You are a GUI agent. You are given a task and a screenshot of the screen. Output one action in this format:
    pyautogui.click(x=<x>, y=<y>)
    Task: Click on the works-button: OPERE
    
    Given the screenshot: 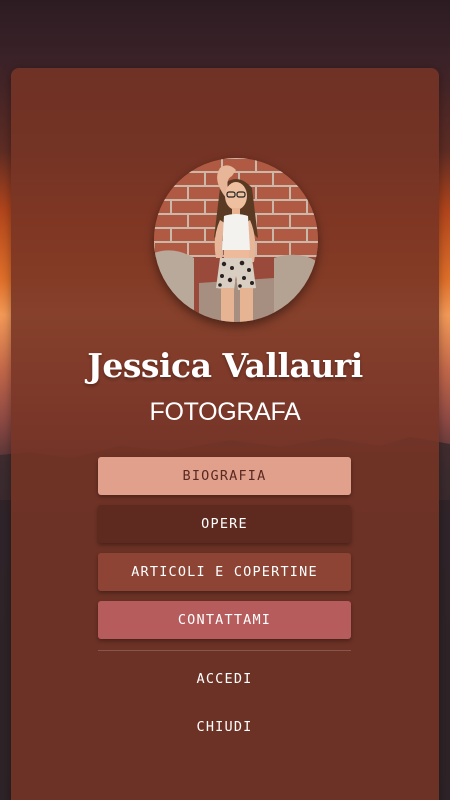 What is the action you would take?
    pyautogui.click(x=224, y=524)
    